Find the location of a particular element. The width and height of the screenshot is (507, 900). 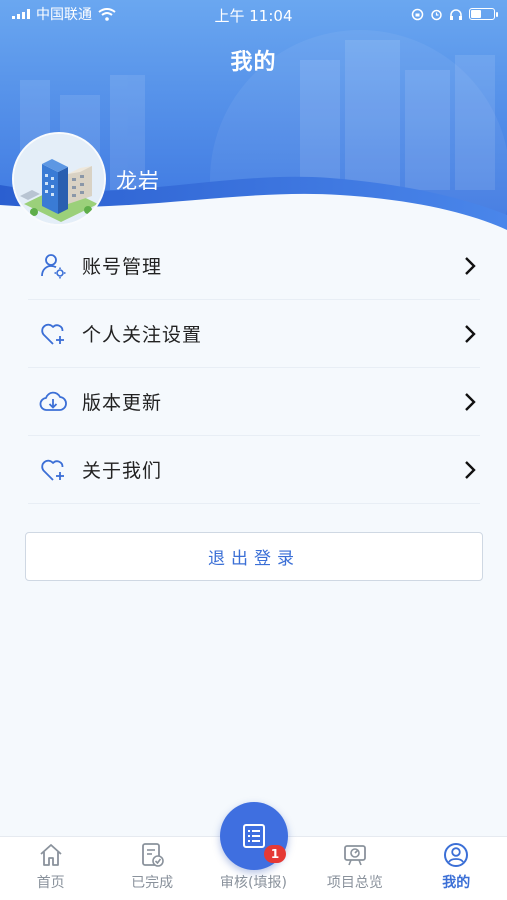

presentation-icon is located at coordinates (354, 855).